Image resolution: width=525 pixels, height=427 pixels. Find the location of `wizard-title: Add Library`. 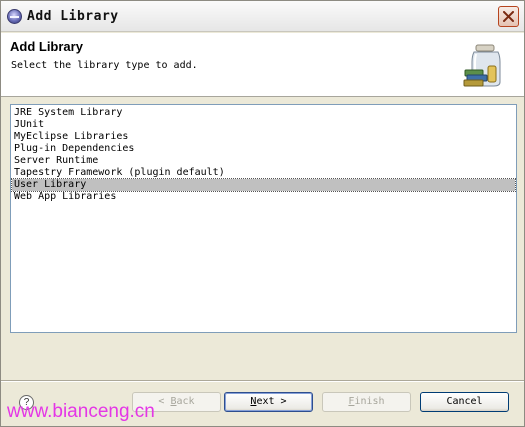

wizard-title: Add Library is located at coordinates (46, 46).